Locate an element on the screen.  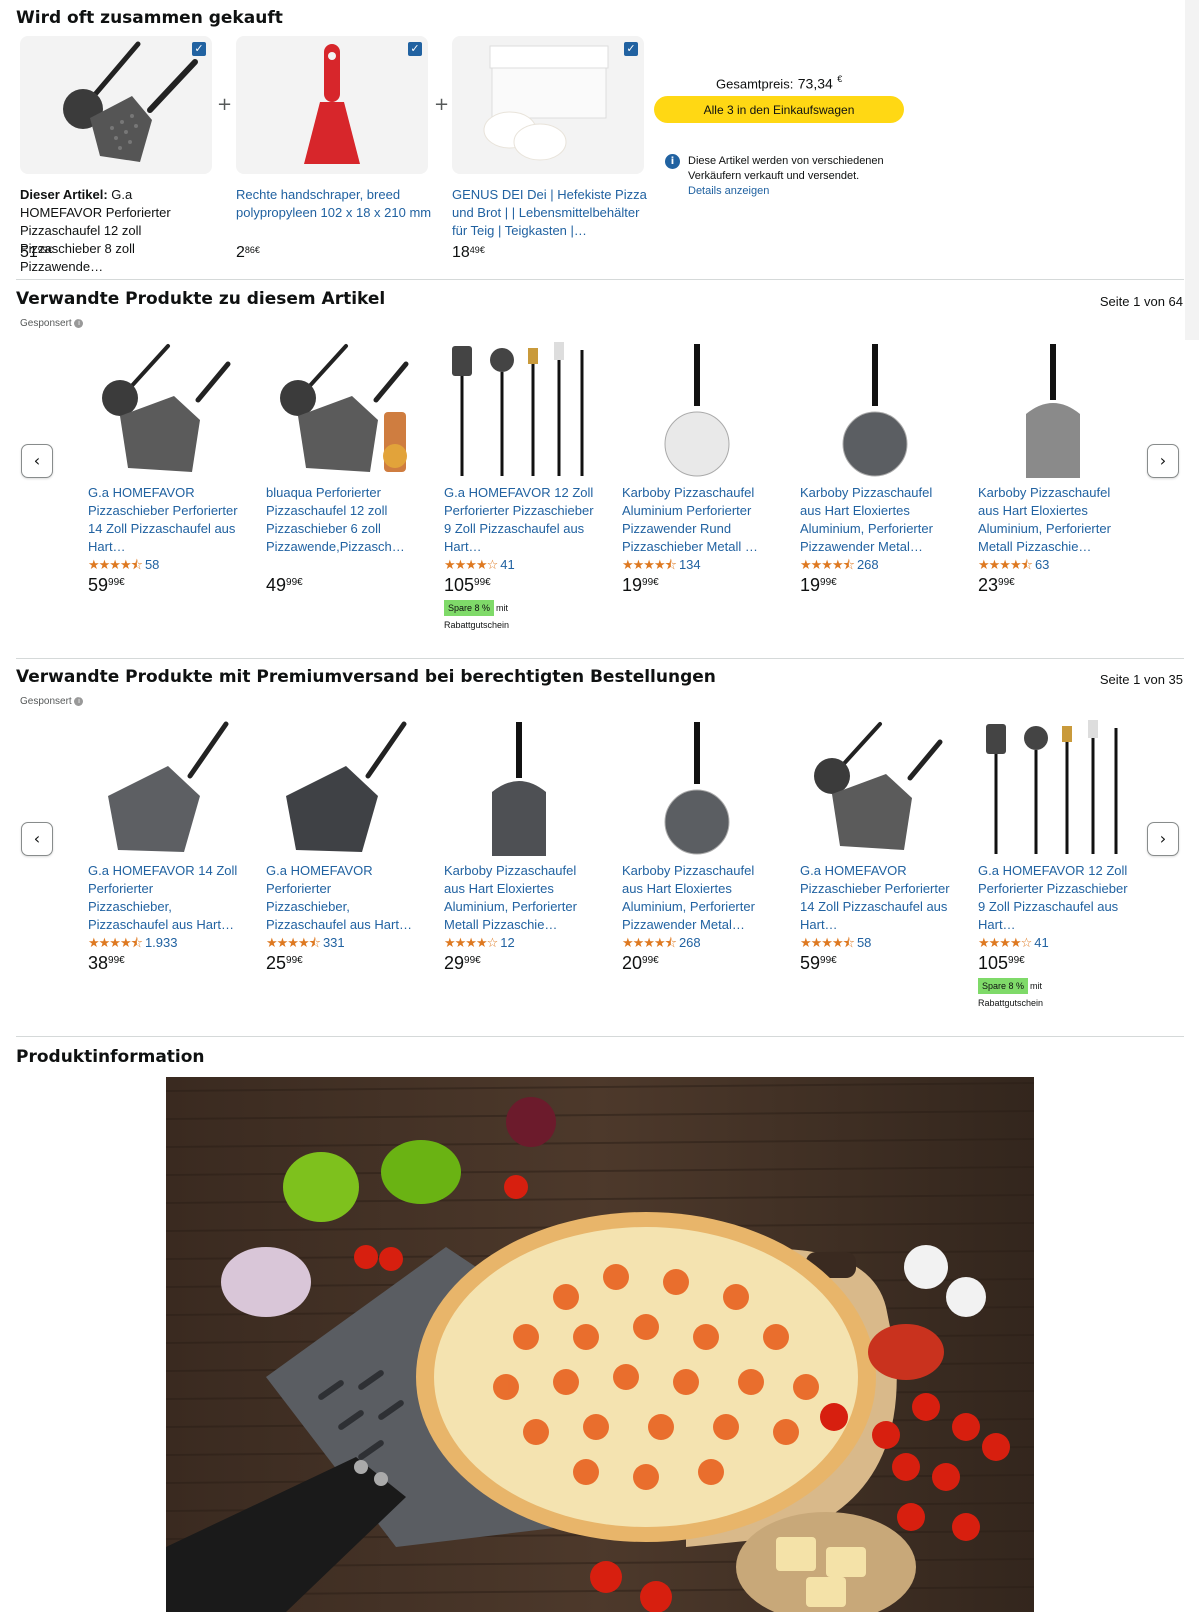
fbt-title: Wird oft zusammen gekauft is located at coordinates (149, 18).